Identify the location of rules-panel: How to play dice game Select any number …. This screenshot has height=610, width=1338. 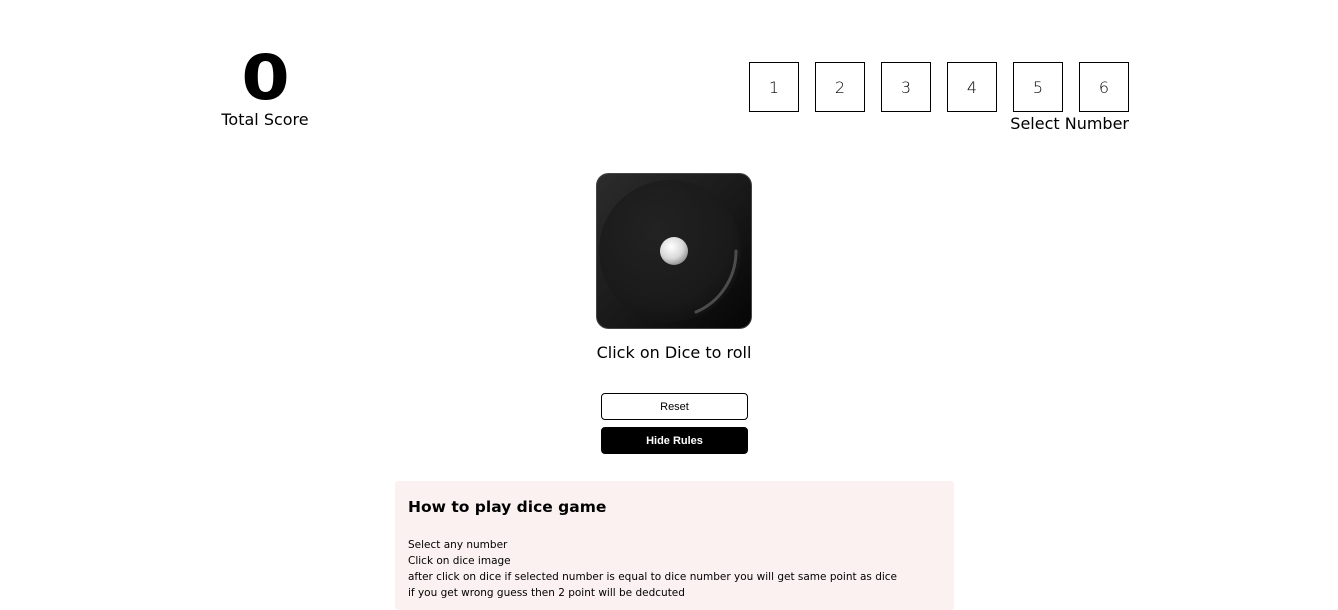
(674, 545).